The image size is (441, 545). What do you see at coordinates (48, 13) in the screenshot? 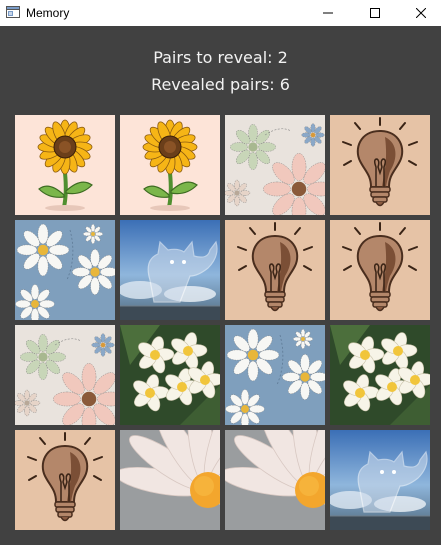
I see `window-title: Memory` at bounding box center [48, 13].